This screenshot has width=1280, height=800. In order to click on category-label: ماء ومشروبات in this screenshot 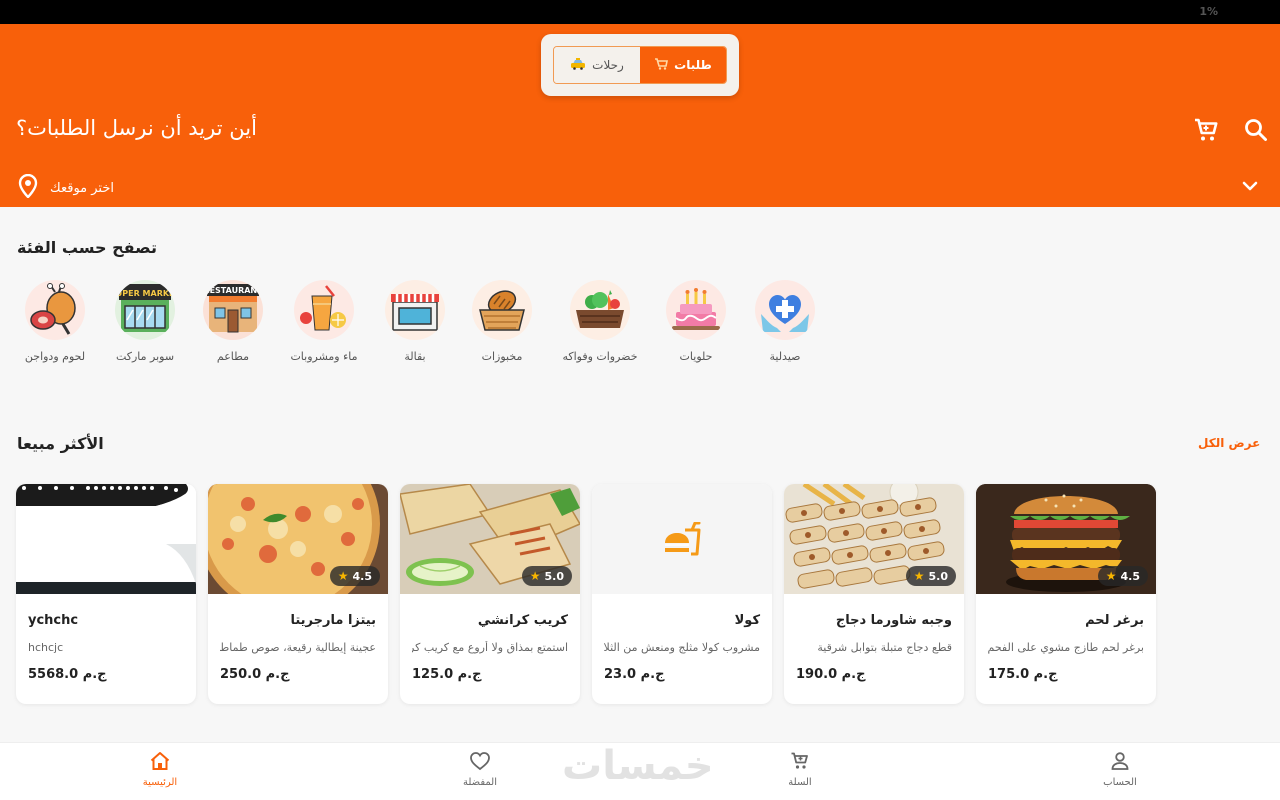, I will do `click(324, 356)`.